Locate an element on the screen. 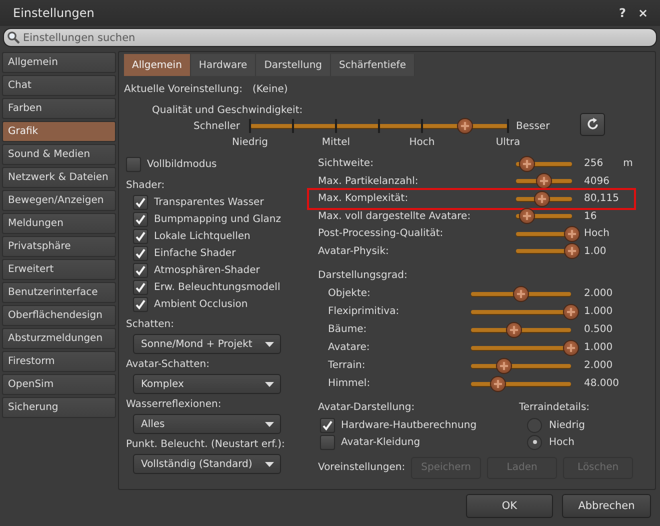 This screenshot has width=660, height=526. dropdown: Alles is located at coordinates (207, 424).